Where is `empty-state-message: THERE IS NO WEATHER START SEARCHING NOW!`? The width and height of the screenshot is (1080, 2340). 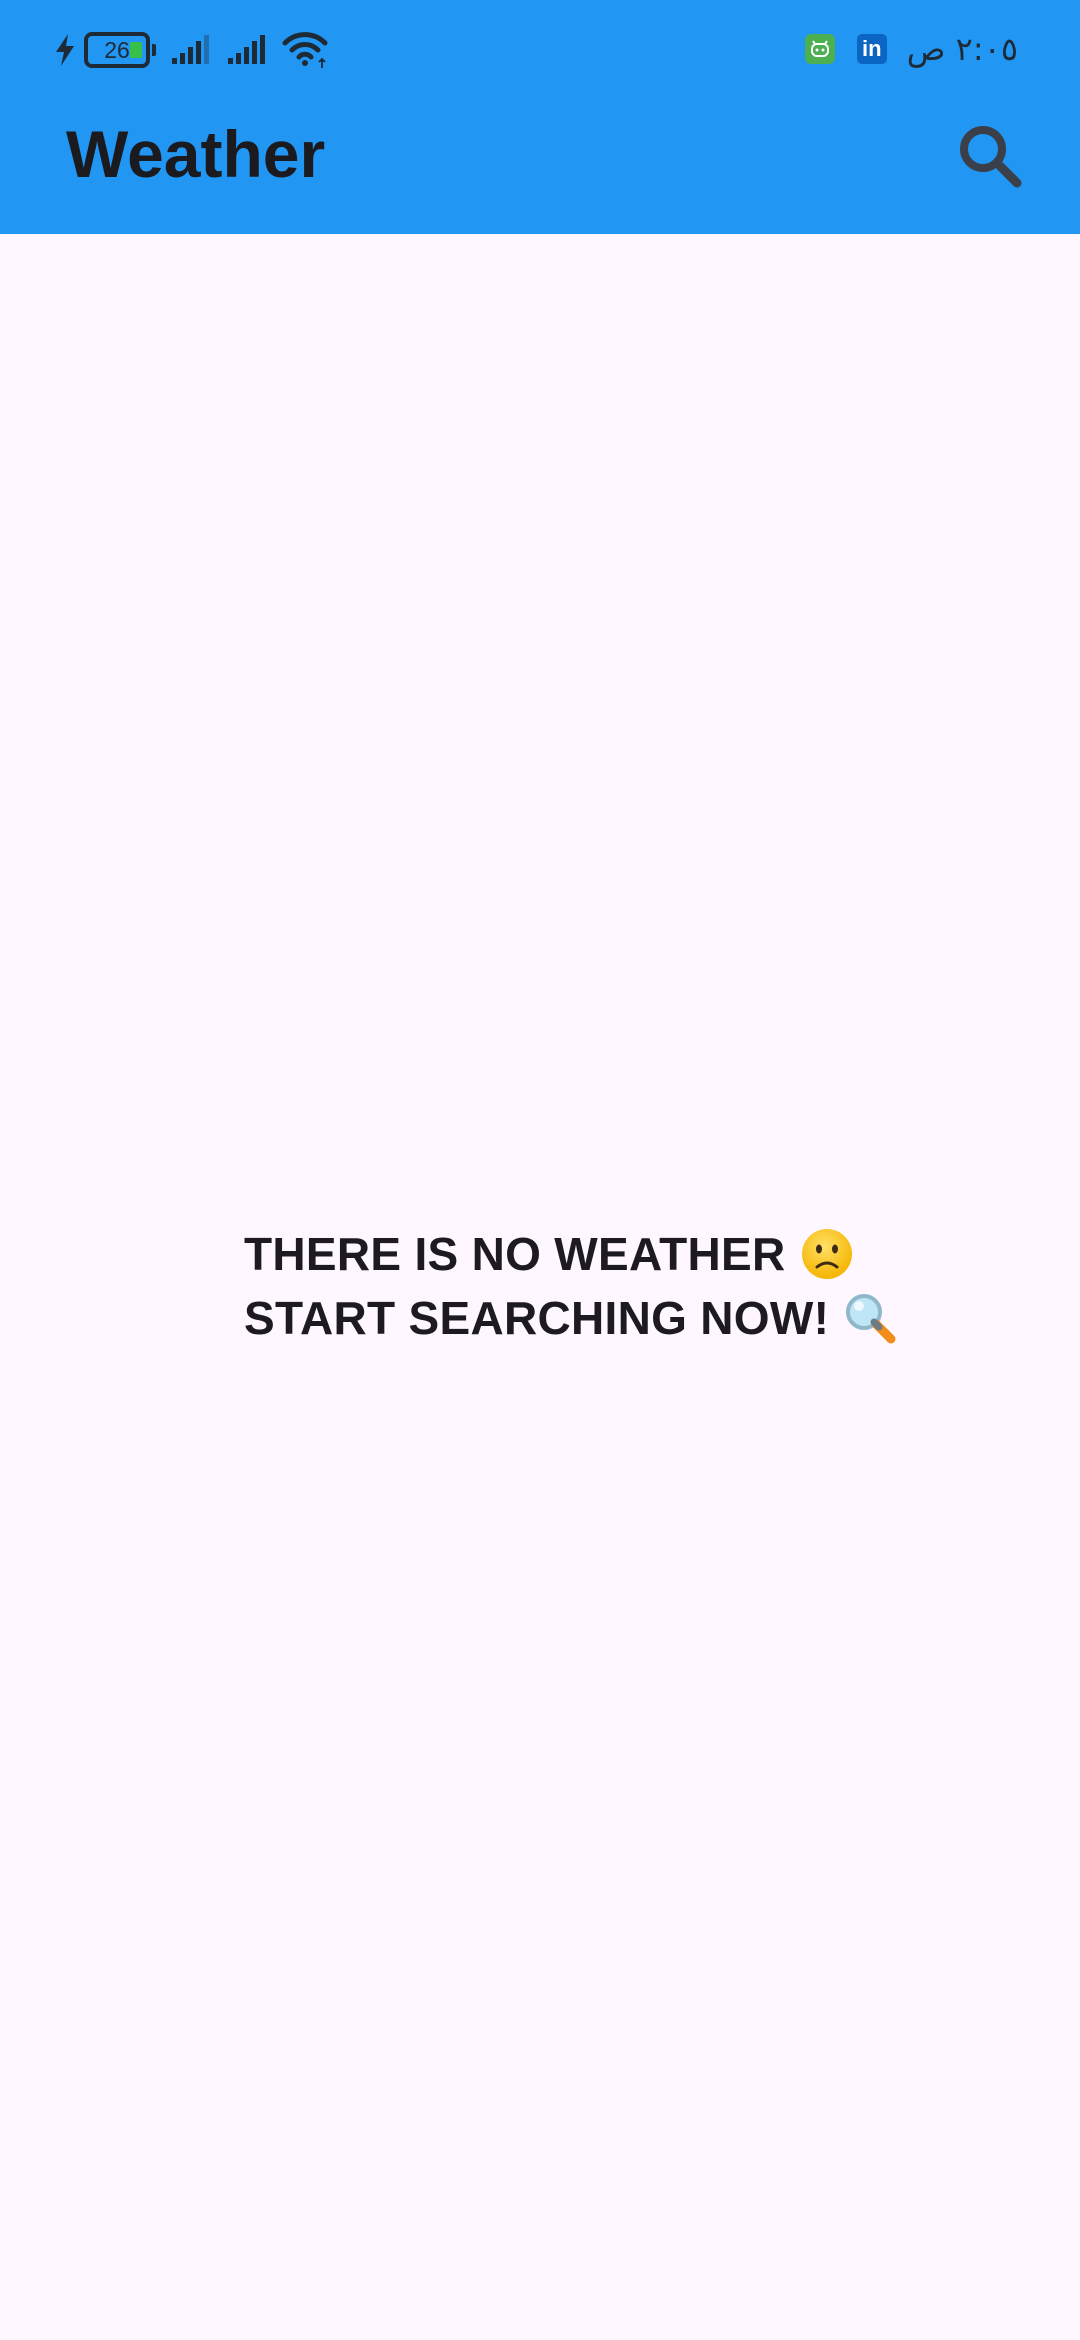 empty-state-message: THERE IS NO WEATHER START SEARCHING NOW! is located at coordinates (644, 1286).